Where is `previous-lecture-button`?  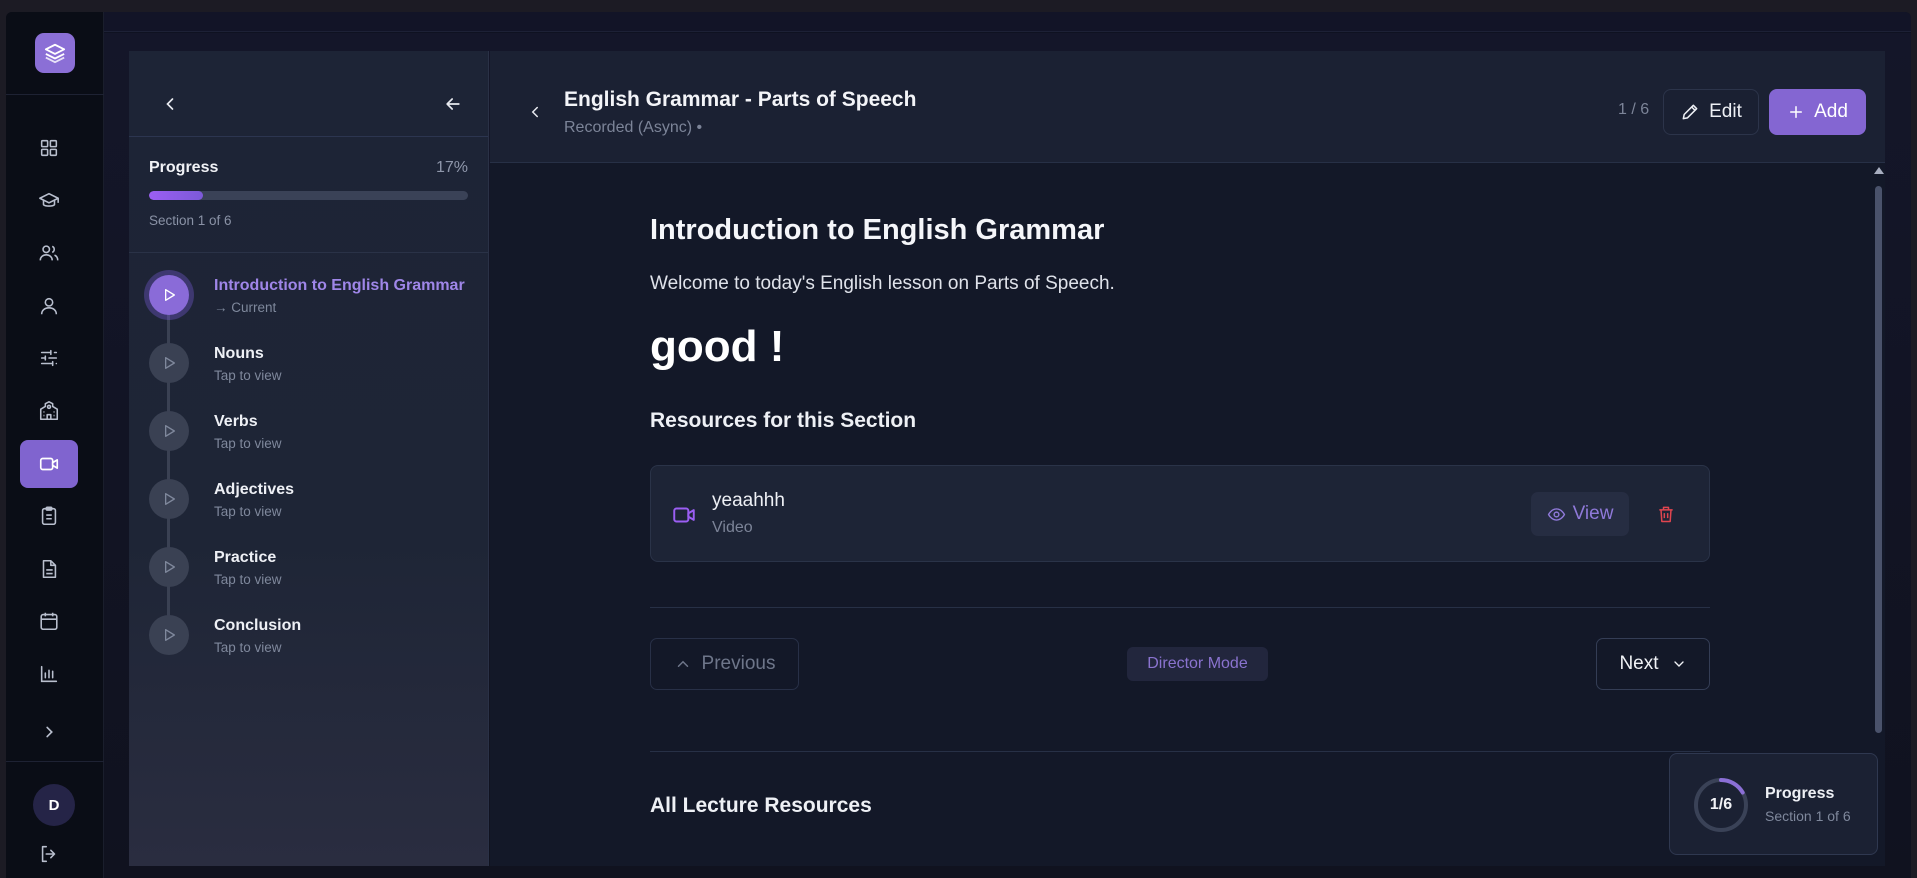 previous-lecture-button is located at coordinates (535, 112).